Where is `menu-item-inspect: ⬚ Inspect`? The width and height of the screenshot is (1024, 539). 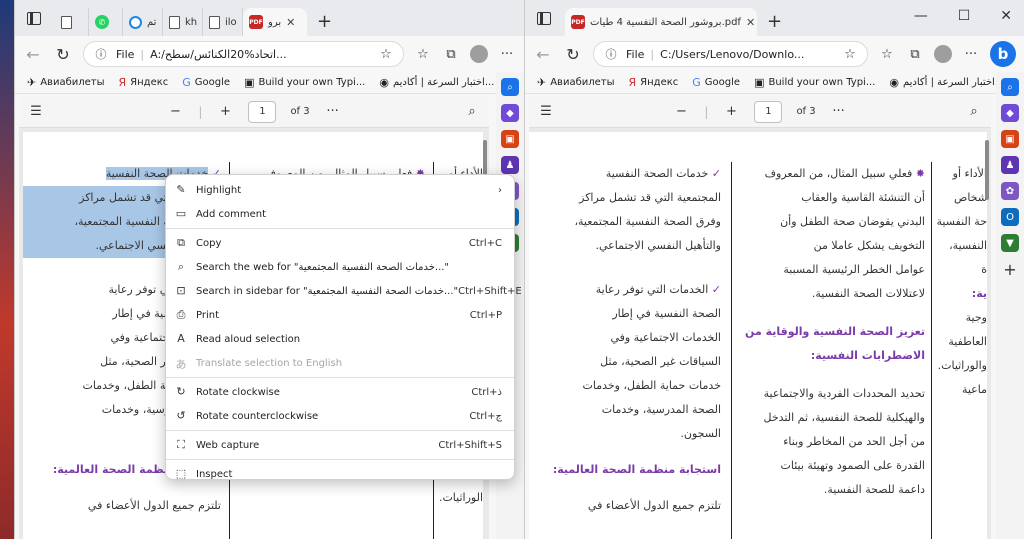 menu-item-inspect: ⬚ Inspect is located at coordinates (340, 474).